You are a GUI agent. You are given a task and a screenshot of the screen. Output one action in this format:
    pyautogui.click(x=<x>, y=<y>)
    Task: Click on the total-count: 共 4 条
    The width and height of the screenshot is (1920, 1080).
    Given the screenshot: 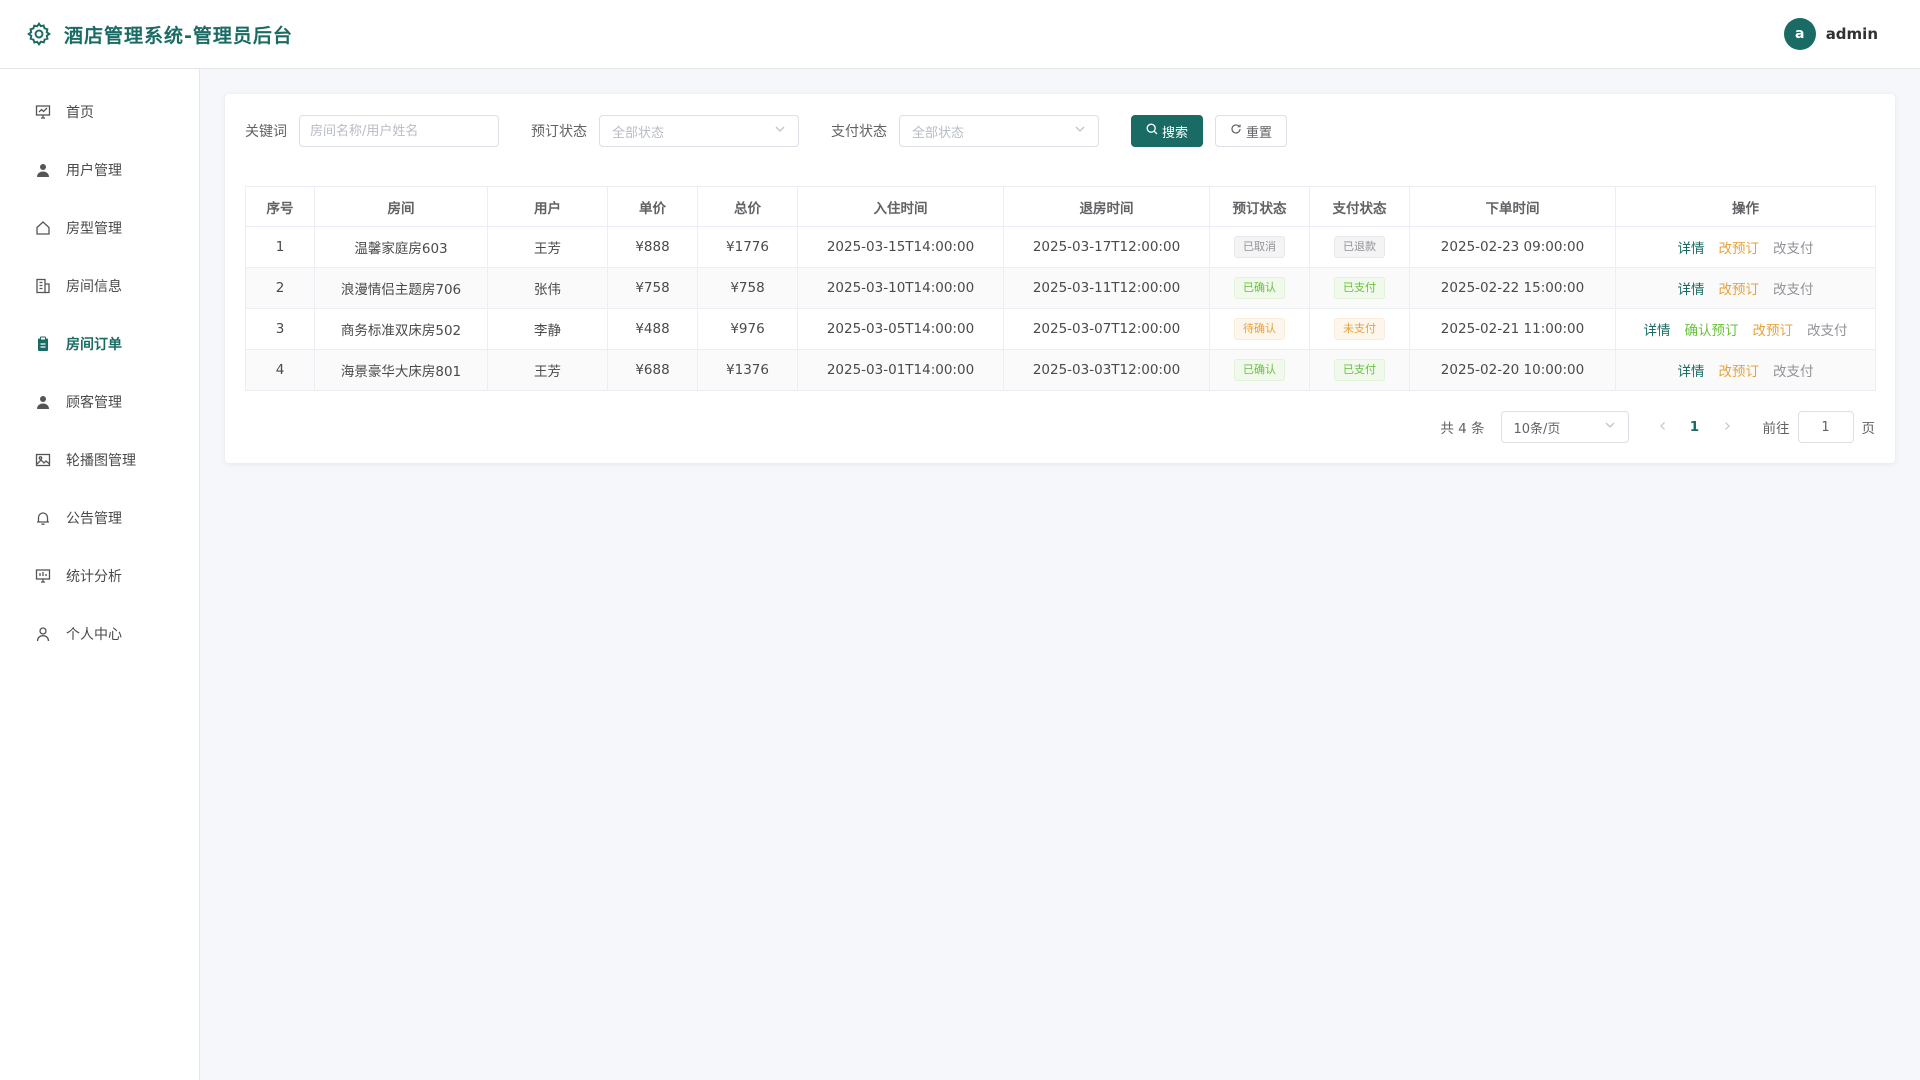 What is the action you would take?
    pyautogui.click(x=1462, y=429)
    